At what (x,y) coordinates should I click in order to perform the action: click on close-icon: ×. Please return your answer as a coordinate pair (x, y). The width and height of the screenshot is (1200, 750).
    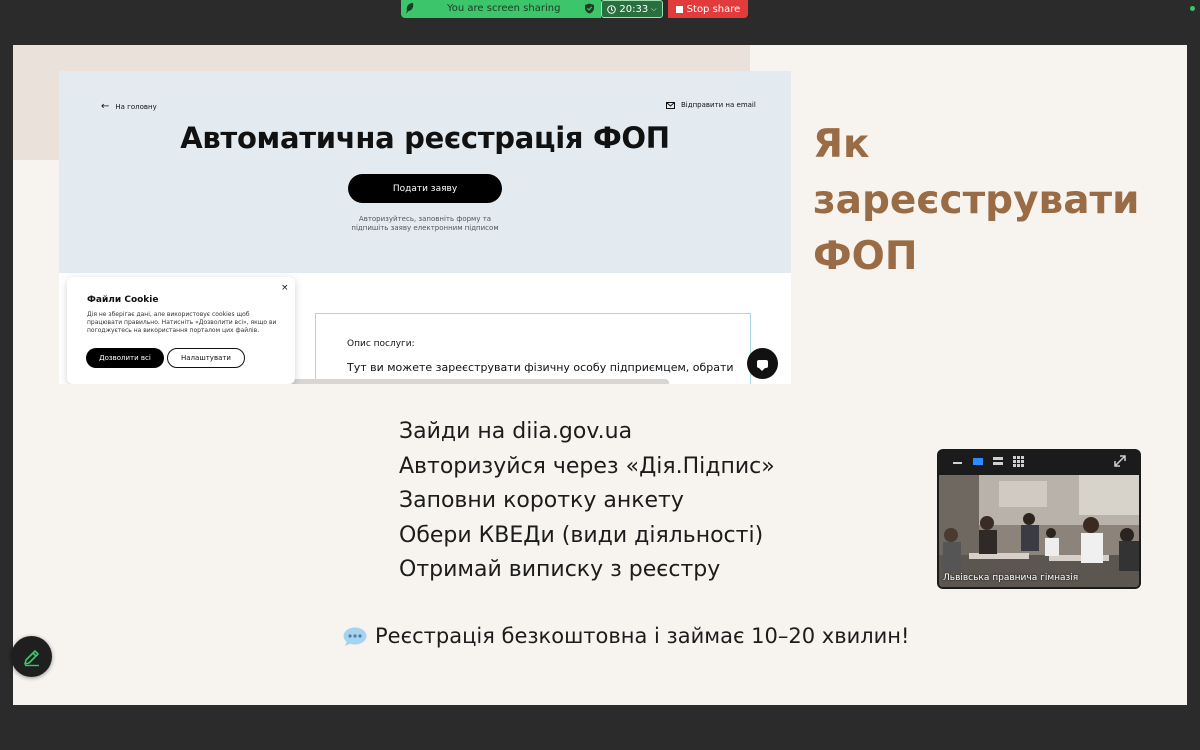
    Looking at the image, I should click on (285, 288).